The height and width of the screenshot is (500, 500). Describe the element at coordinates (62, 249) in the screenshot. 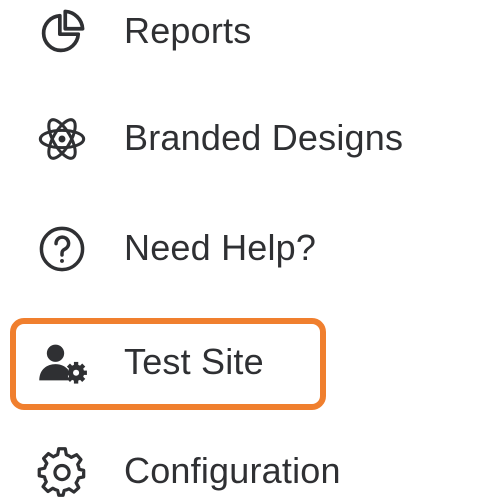

I see `question-circle-icon` at that location.